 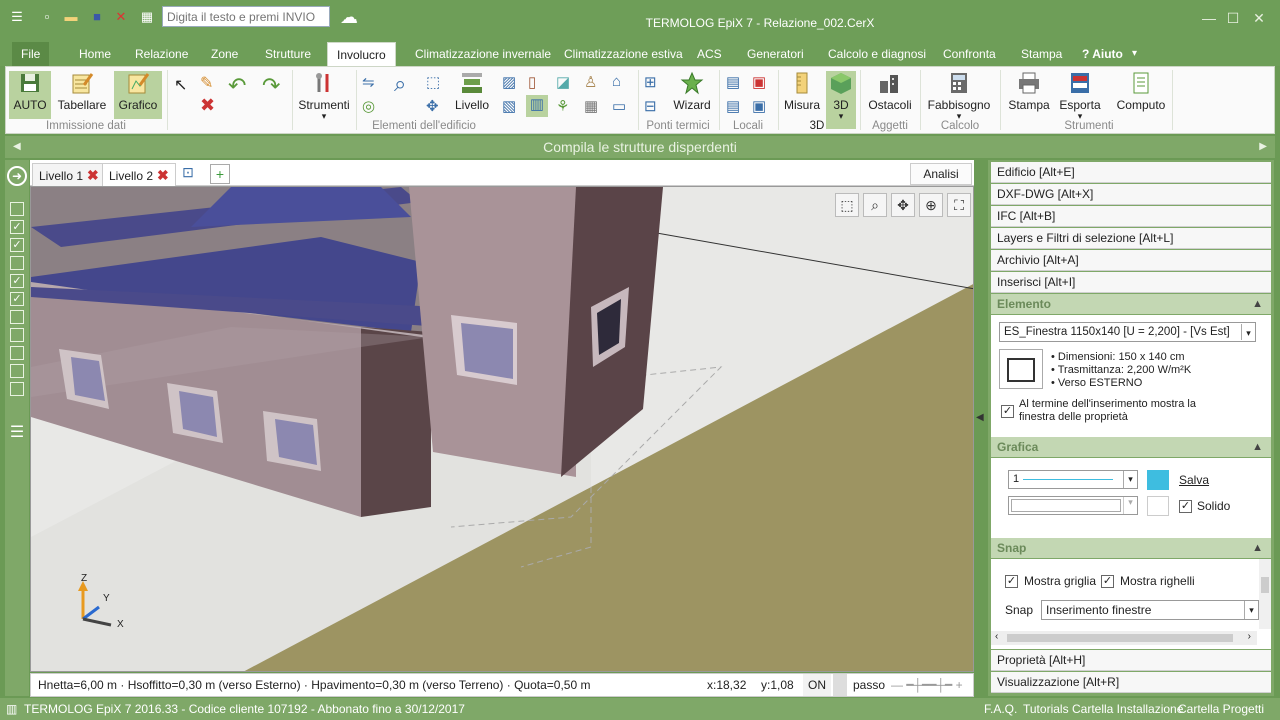 What do you see at coordinates (71, 17) in the screenshot?
I see `open-folder-icon: ▬` at bounding box center [71, 17].